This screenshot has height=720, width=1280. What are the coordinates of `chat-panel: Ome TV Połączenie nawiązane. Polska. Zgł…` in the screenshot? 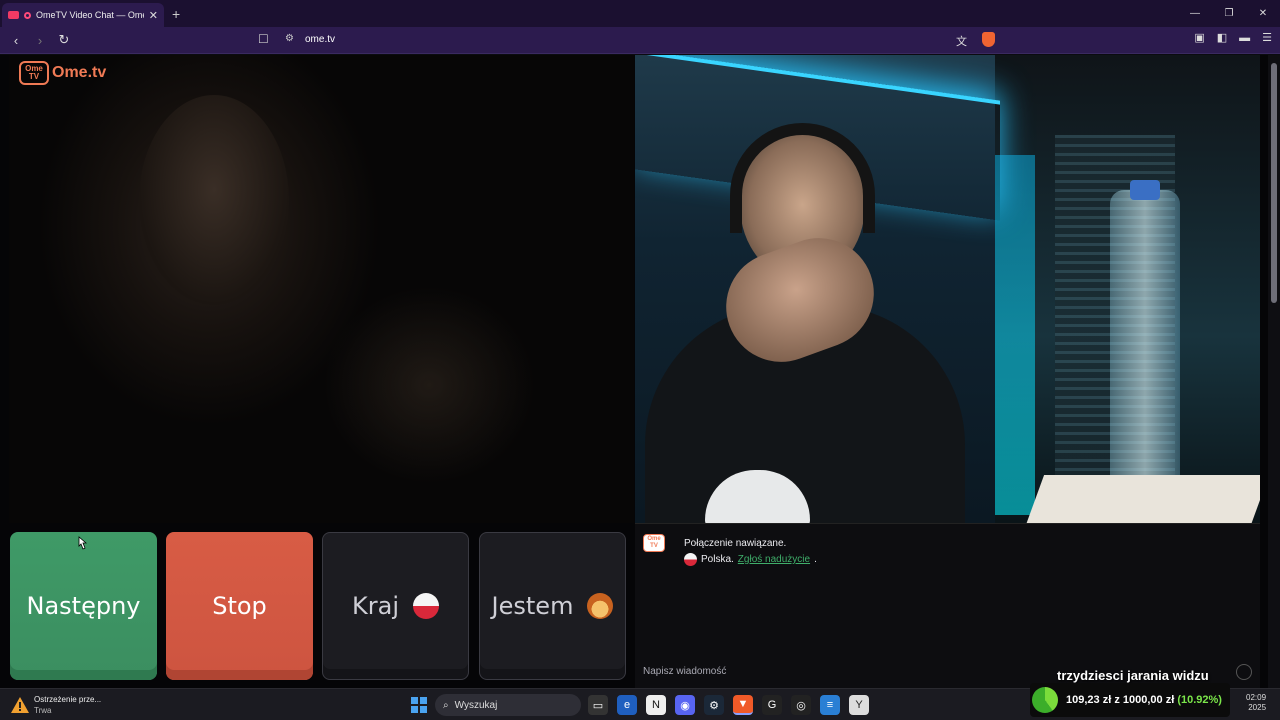 It's located at (947, 605).